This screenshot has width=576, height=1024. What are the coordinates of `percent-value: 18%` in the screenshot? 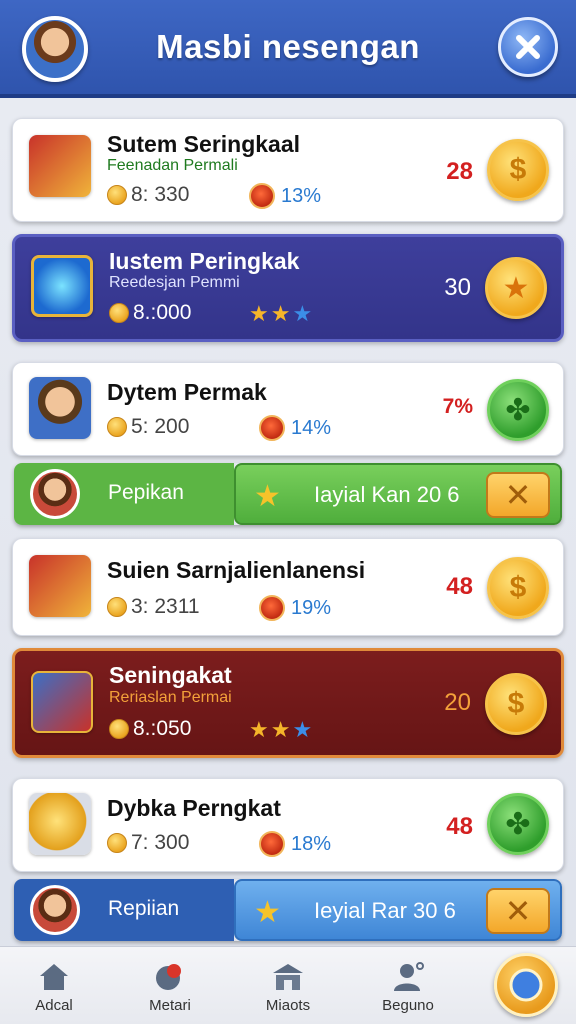 It's located at (311, 843).